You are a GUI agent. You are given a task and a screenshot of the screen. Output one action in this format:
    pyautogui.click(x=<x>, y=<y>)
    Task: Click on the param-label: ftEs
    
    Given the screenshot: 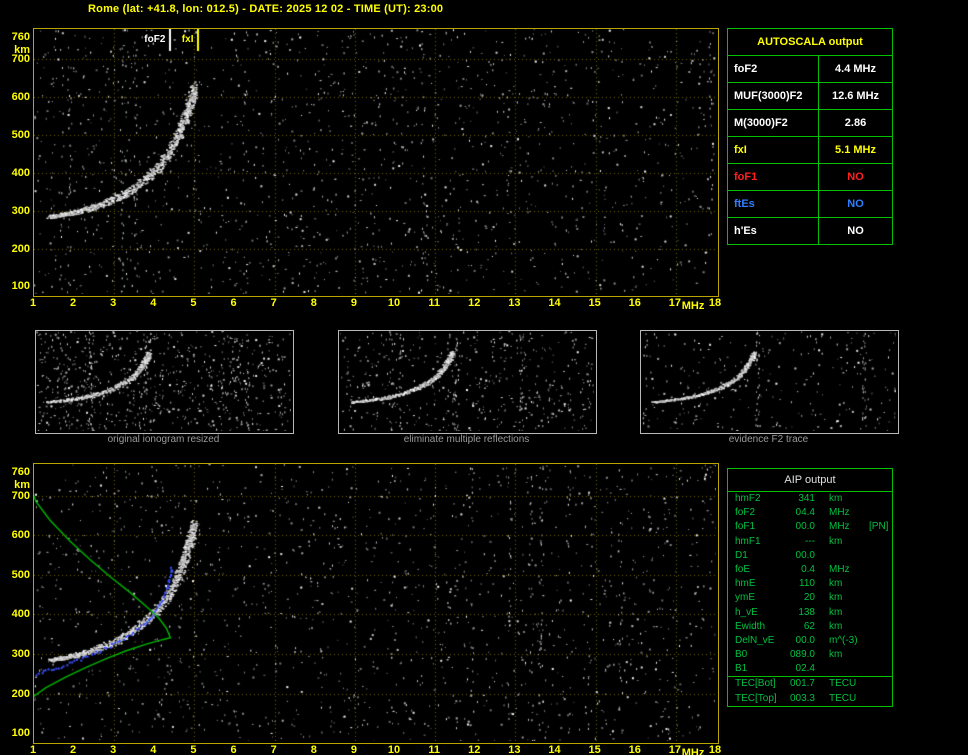 What is the action you would take?
    pyautogui.click(x=773, y=204)
    